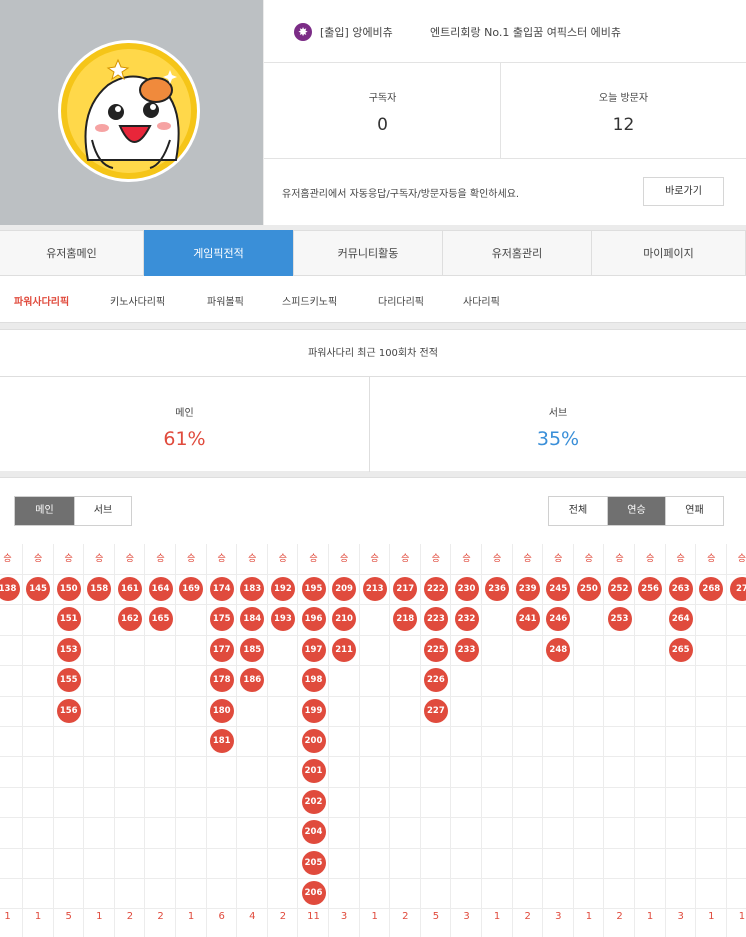 Image resolution: width=746 pixels, height=937 pixels. I want to click on subtab-1: 파워사다리픽, so click(41, 300).